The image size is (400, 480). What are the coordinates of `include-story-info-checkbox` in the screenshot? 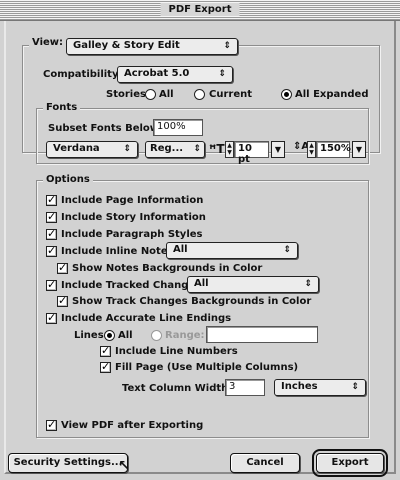 It's located at (51, 216).